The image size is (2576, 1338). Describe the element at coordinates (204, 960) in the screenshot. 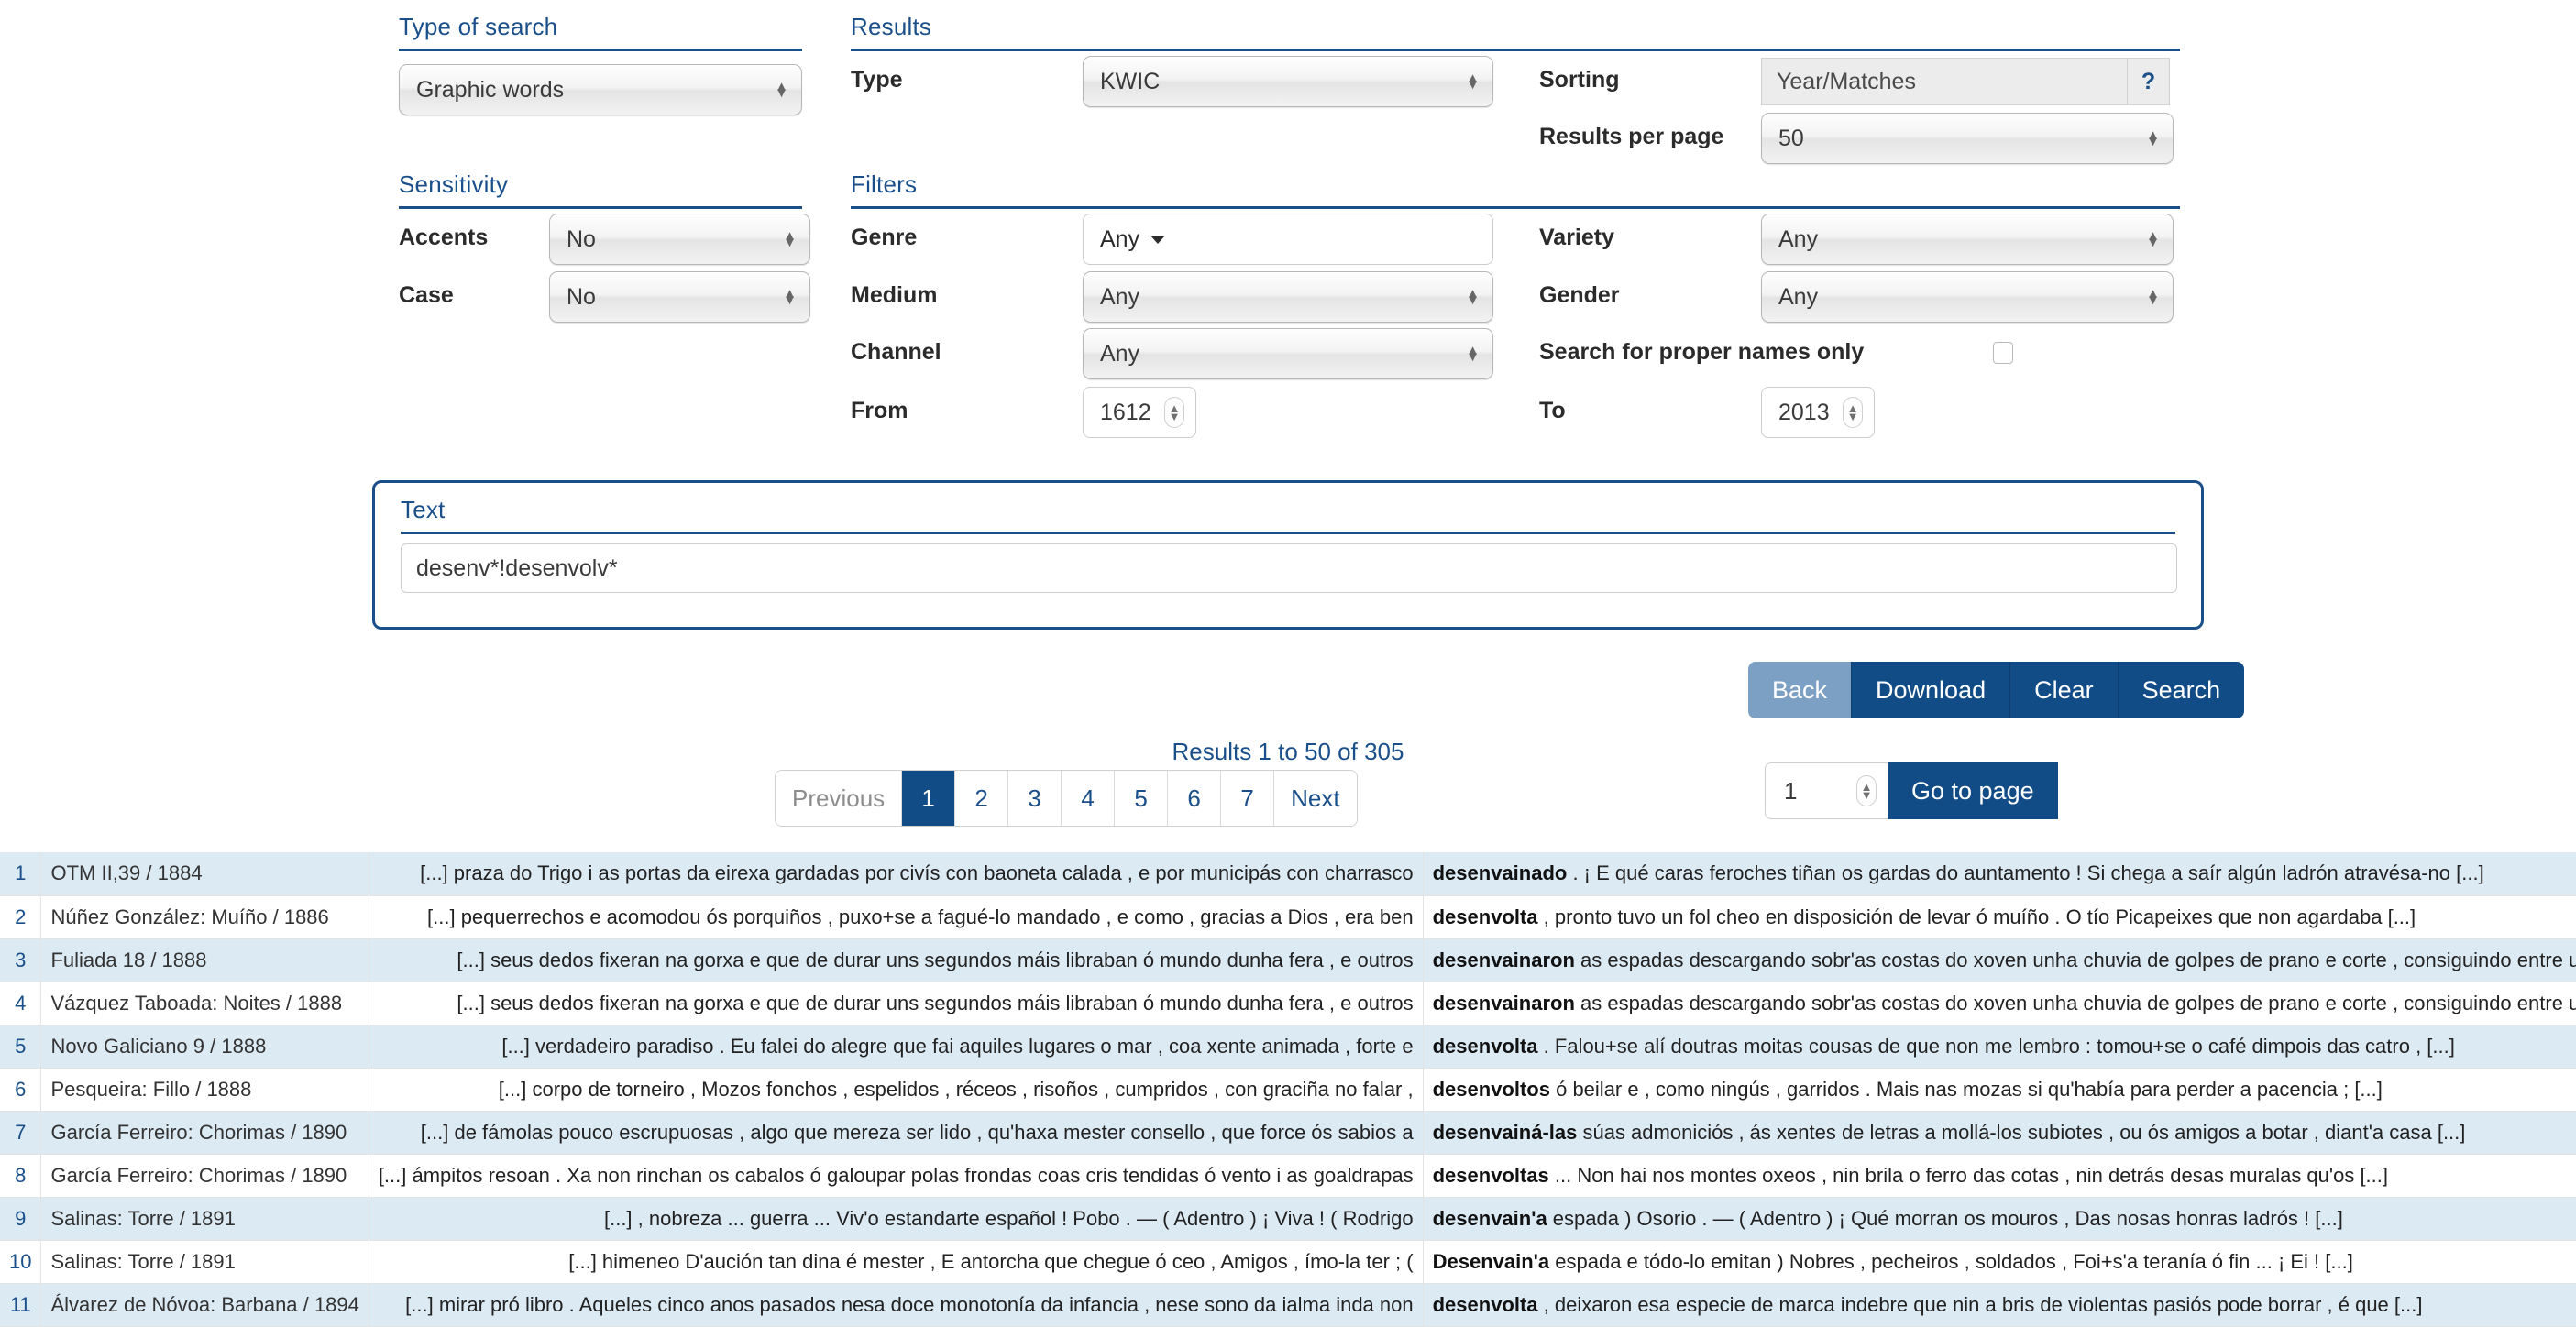

I see `row-reference: Fuliada 18 / 1888` at that location.